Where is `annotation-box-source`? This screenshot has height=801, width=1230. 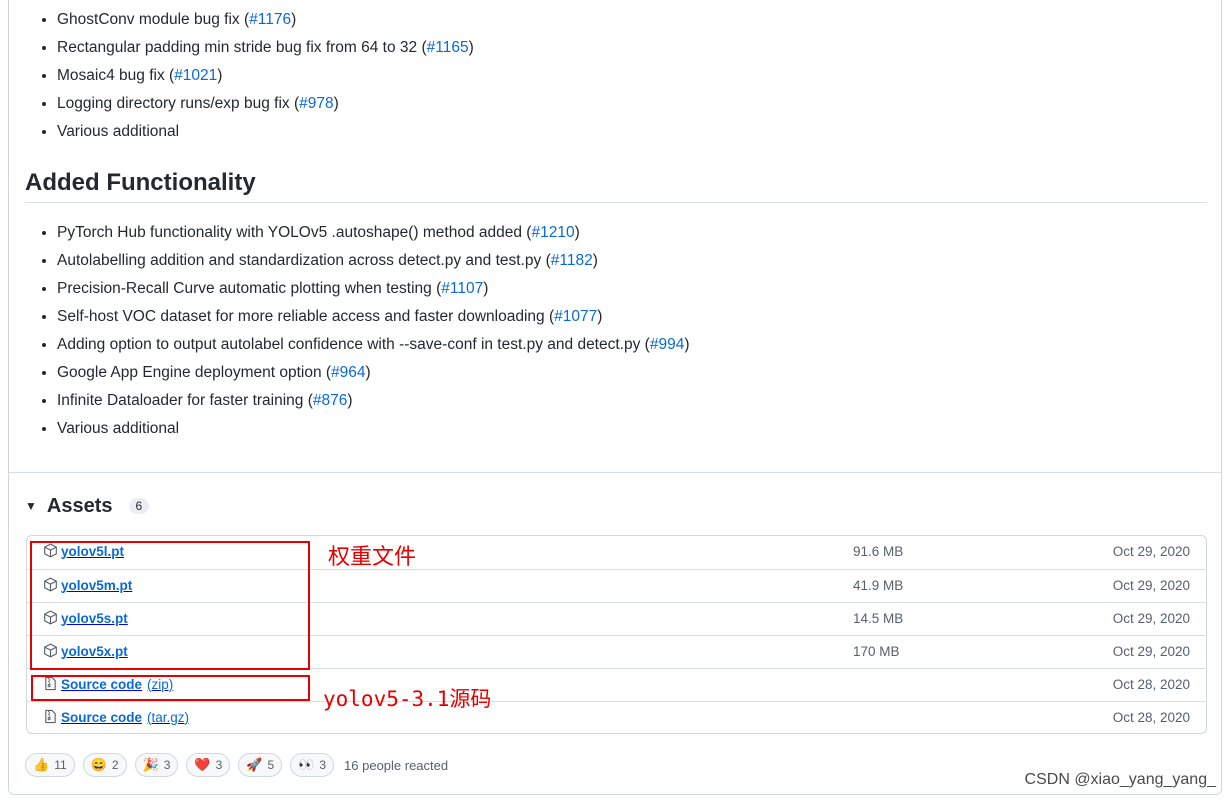
annotation-box-source is located at coordinates (170, 688).